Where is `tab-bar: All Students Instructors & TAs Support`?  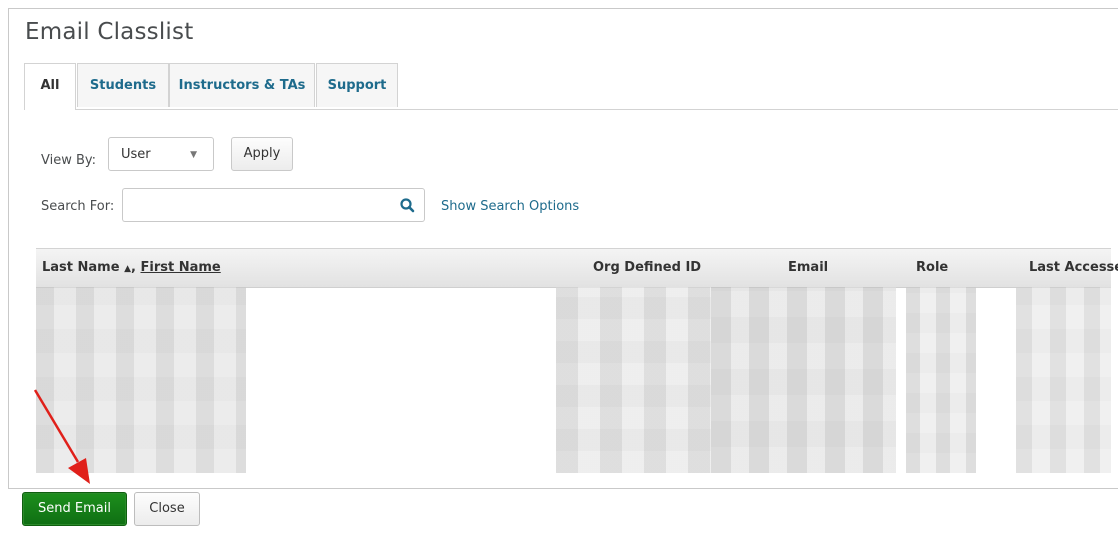
tab-bar: All Students Instructors & TAs Support is located at coordinates (571, 86).